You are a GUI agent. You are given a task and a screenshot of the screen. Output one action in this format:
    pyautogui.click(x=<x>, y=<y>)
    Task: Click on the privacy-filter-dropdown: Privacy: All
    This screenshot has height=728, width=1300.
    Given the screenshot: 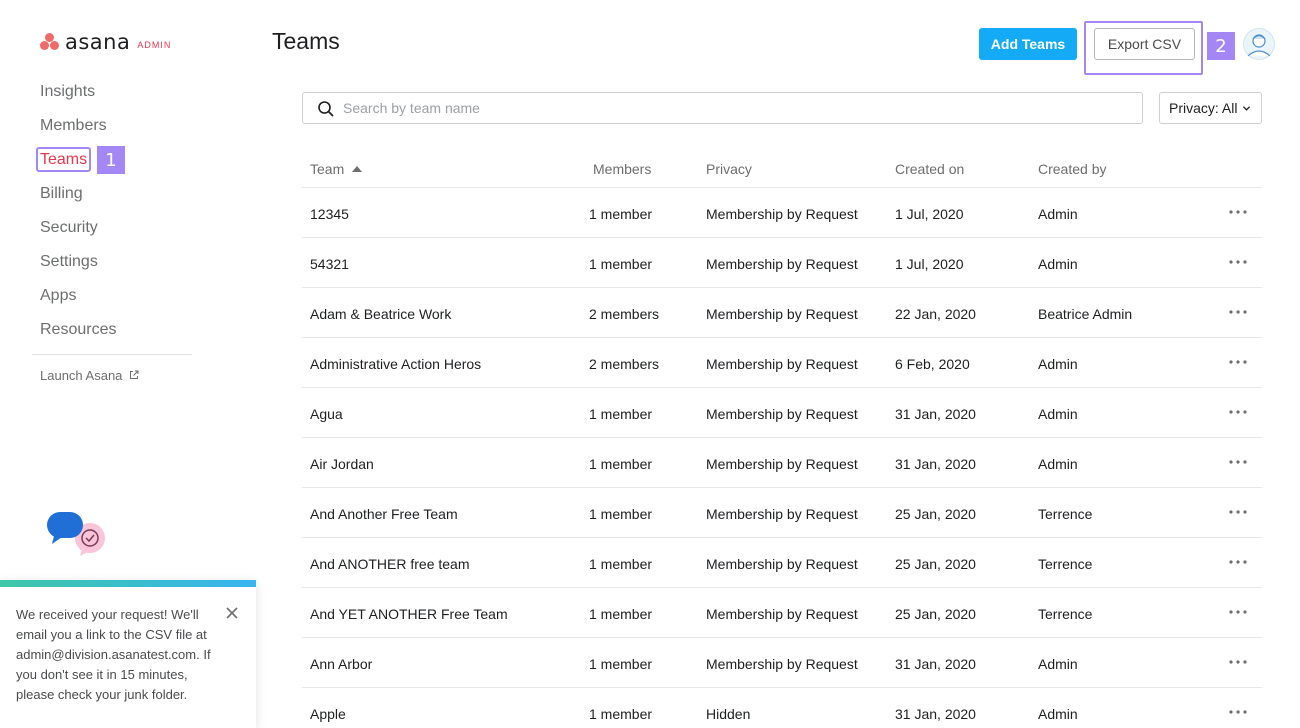 What is the action you would take?
    pyautogui.click(x=1210, y=108)
    